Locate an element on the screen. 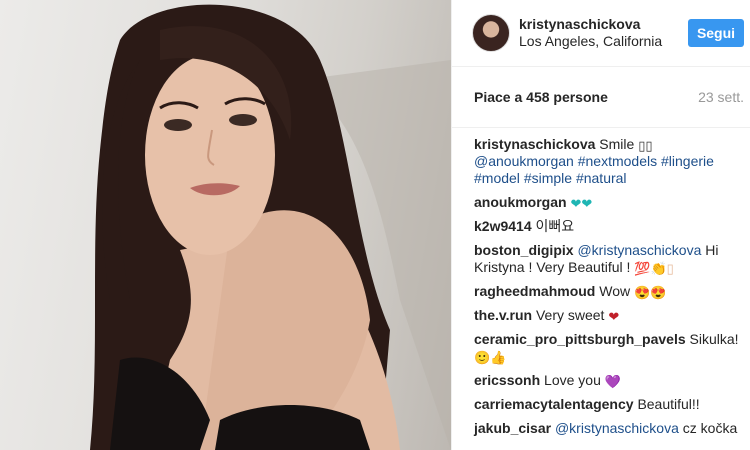 This screenshot has width=750, height=450. list-item: jakub_cisar @kristynaschickova cz kočka is located at coordinates (608, 428).